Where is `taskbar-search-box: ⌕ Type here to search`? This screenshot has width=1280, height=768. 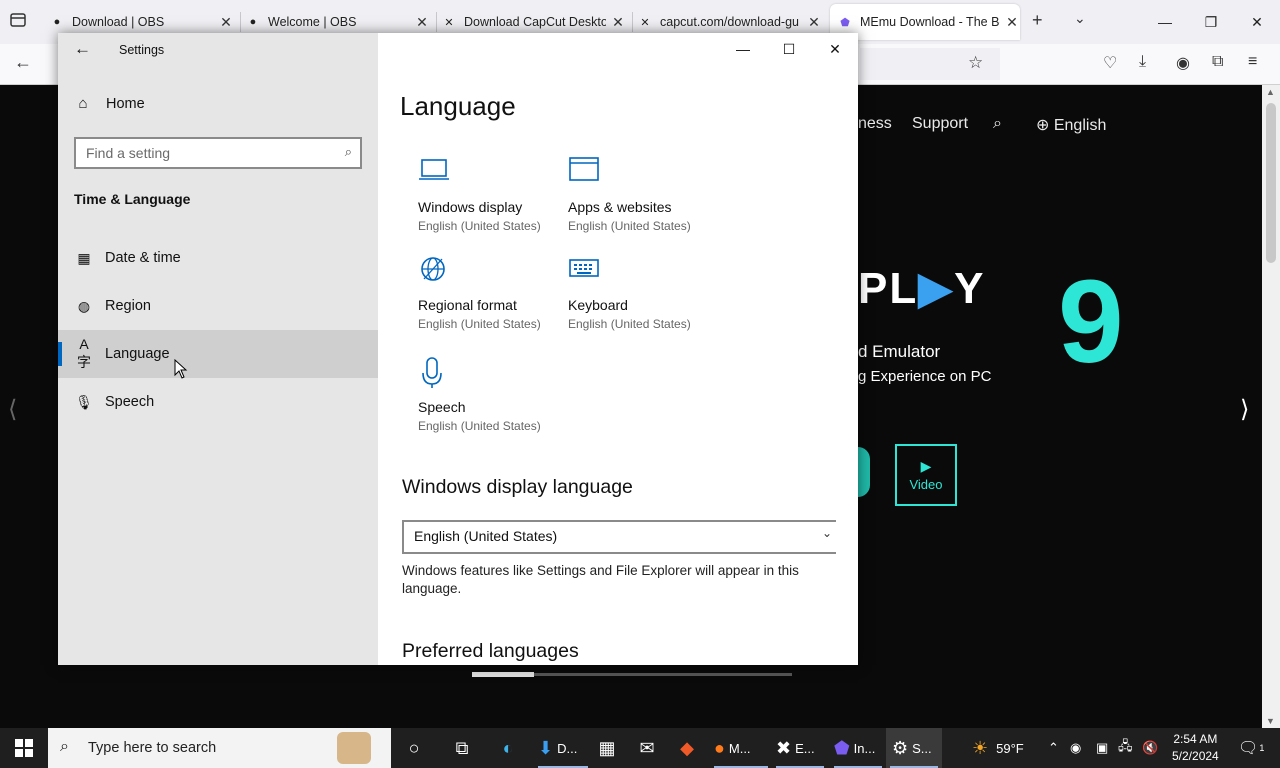 taskbar-search-box: ⌕ Type here to search is located at coordinates (219, 748).